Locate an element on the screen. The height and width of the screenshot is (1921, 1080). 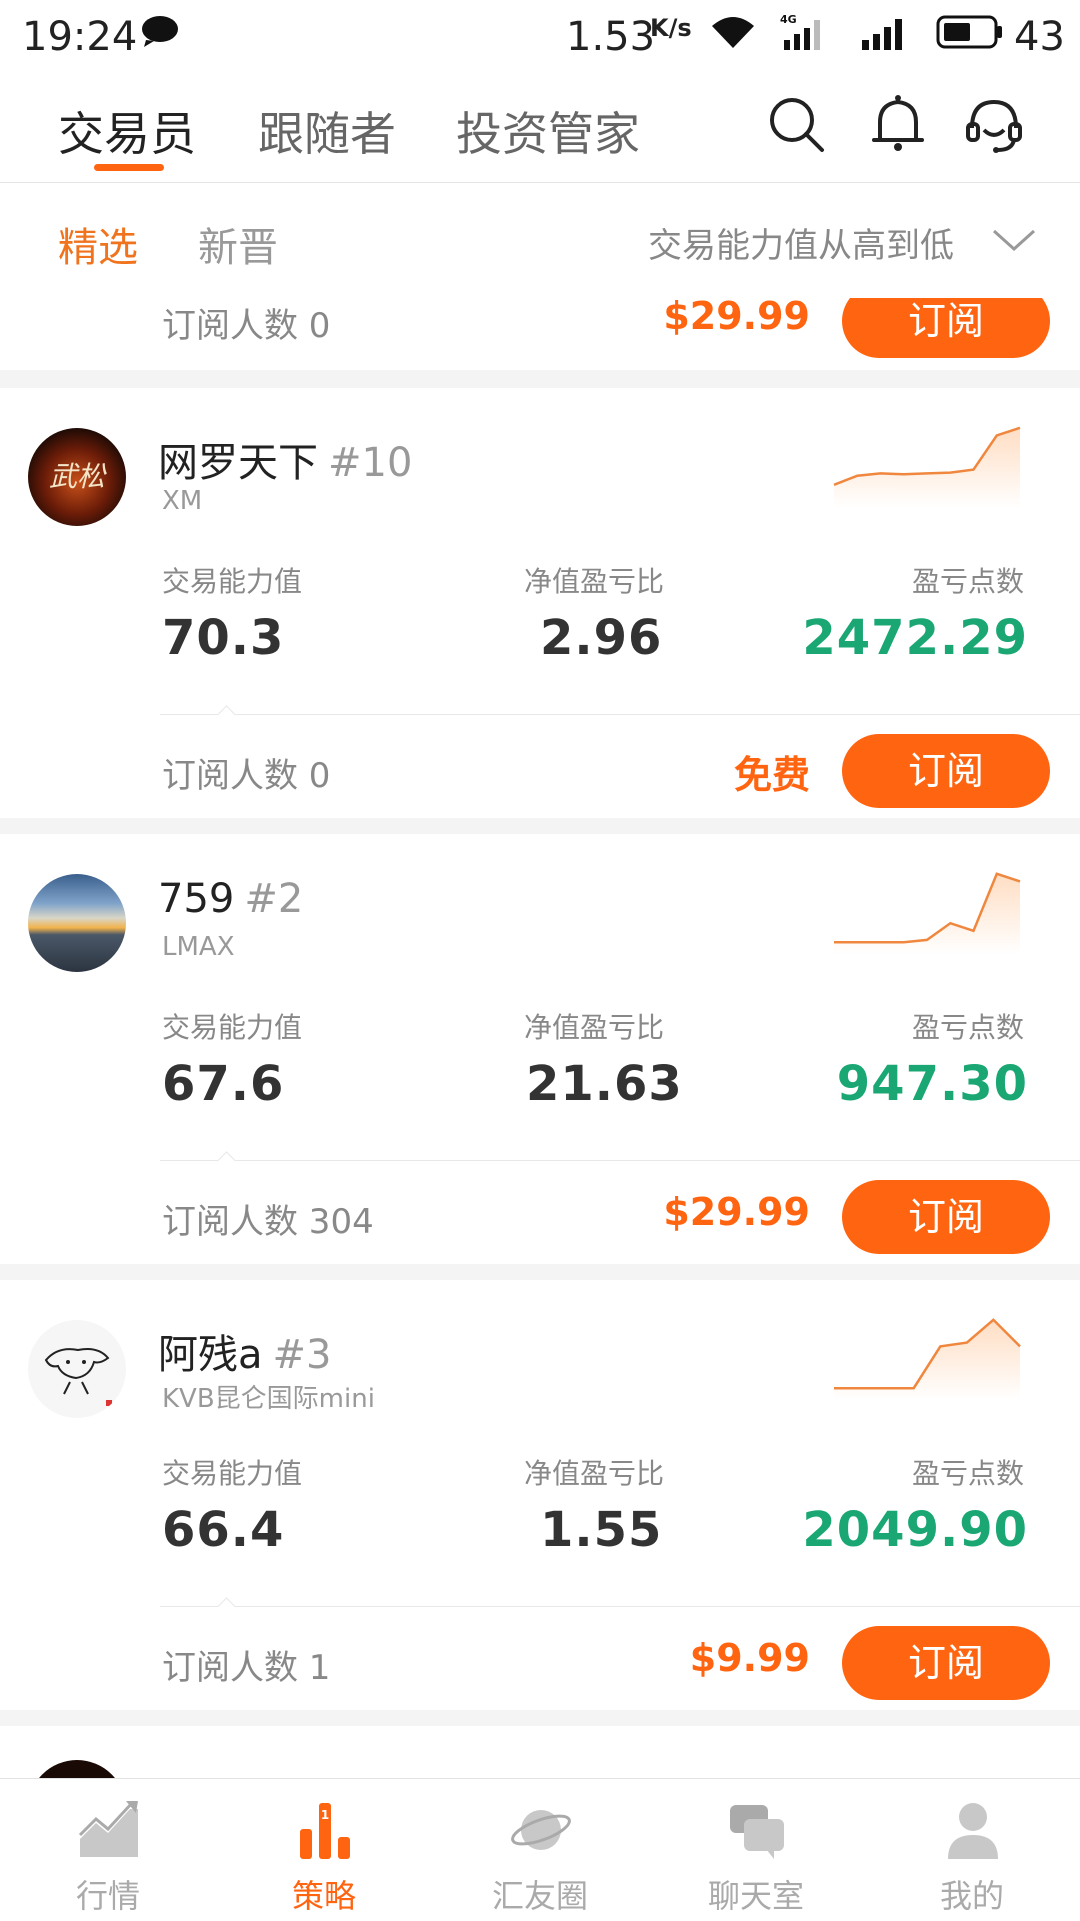
customer-service-icon is located at coordinates (994, 124).